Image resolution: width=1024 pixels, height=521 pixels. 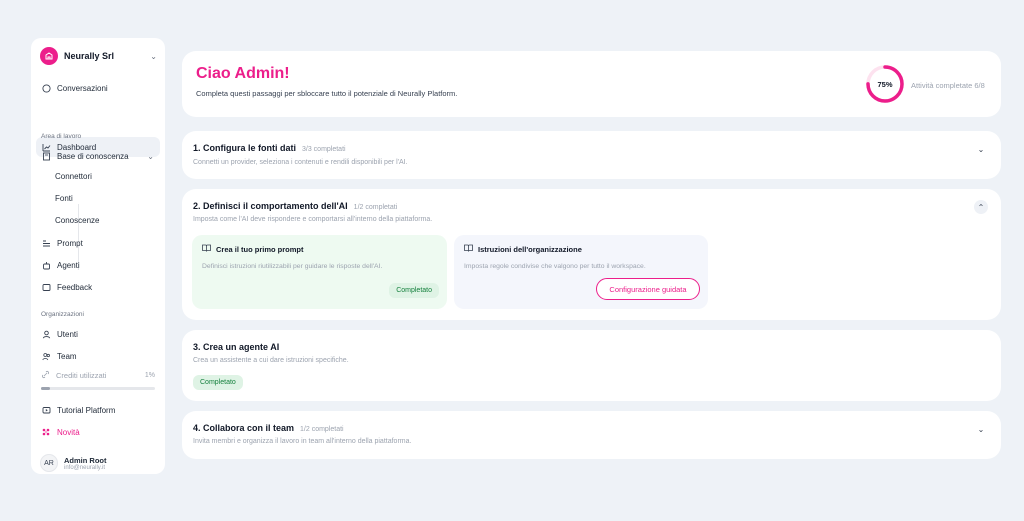 I want to click on sidebar-item-connettori: Connettori, so click(x=98, y=176).